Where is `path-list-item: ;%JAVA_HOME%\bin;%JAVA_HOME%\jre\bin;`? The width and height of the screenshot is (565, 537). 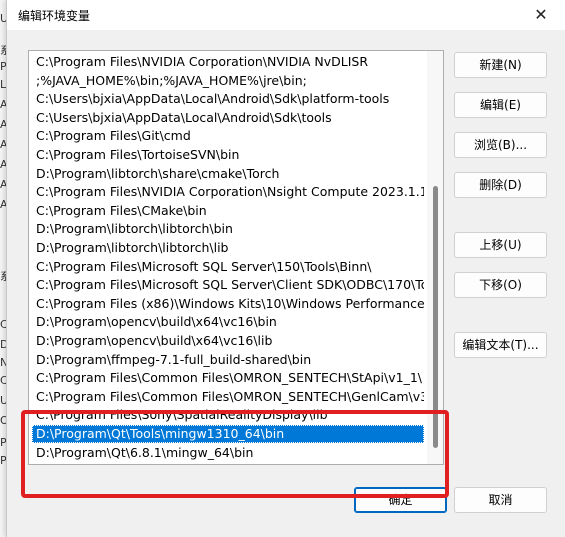 path-list-item: ;%JAVA_HOME%\bin;%JAVA_HOME%\jre\bin; is located at coordinates (228, 81).